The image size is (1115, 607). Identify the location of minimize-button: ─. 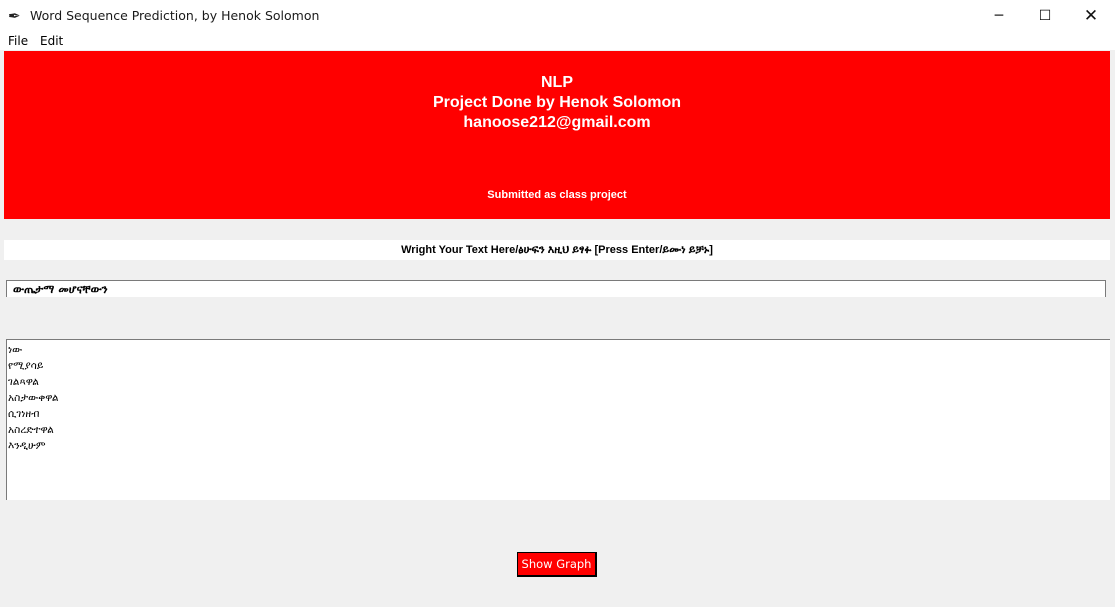
(999, 16).